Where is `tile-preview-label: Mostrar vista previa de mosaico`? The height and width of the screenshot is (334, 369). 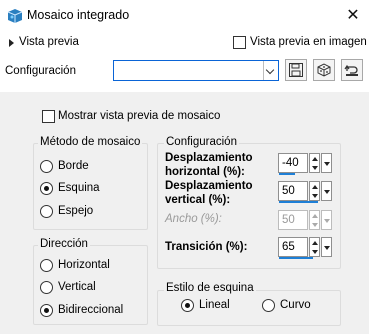 tile-preview-label: Mostrar vista previa de mosaico is located at coordinates (139, 116).